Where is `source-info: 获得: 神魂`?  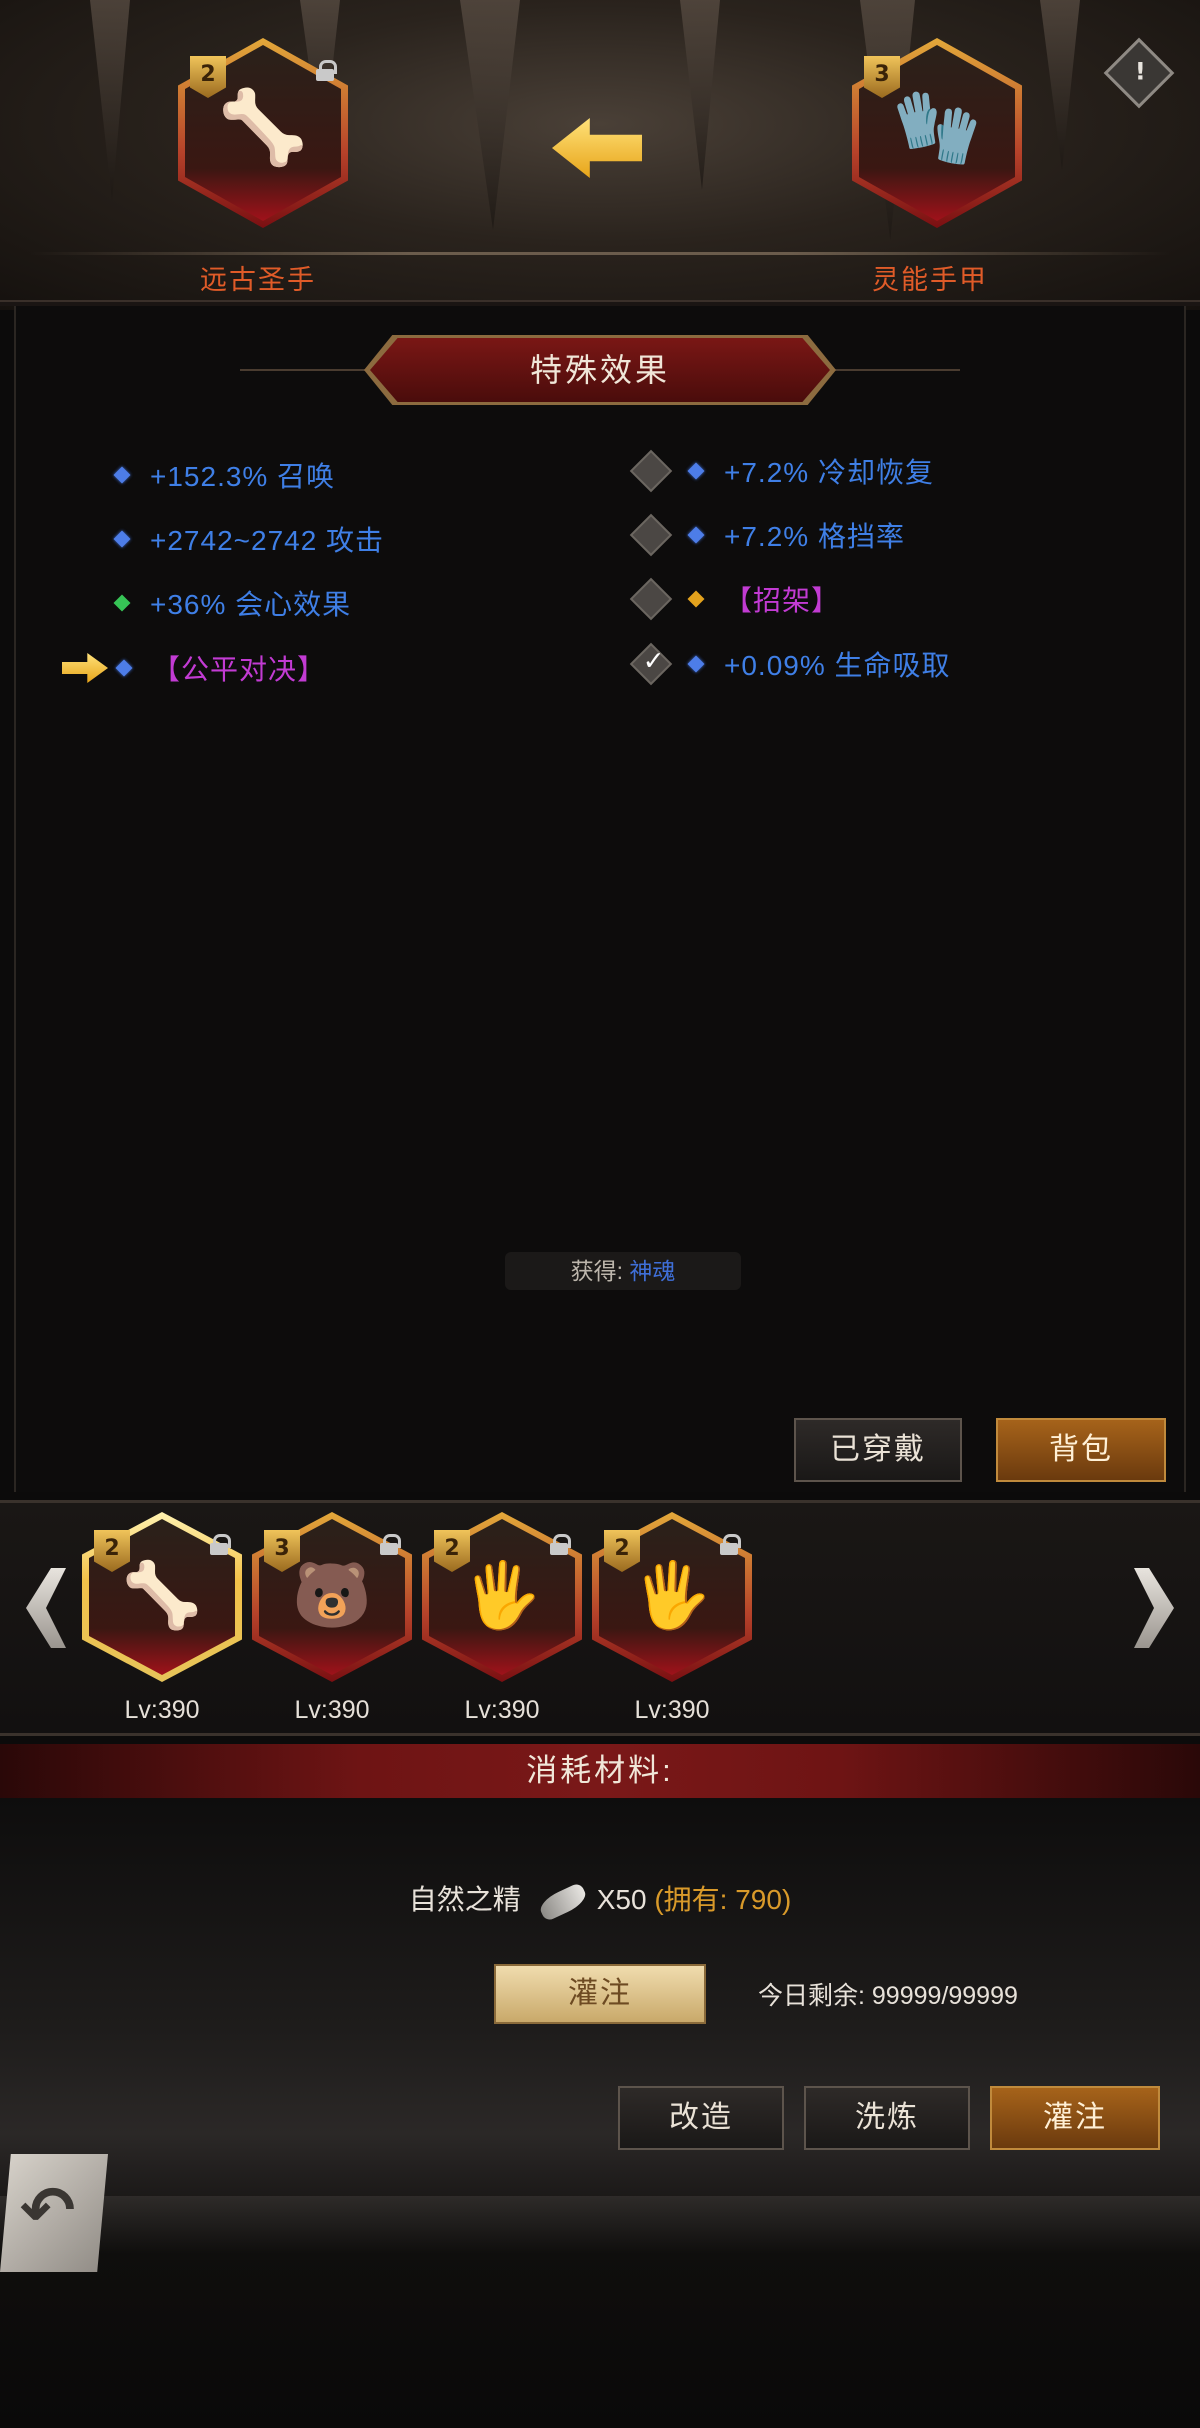 source-info: 获得: 神魂 is located at coordinates (623, 1271).